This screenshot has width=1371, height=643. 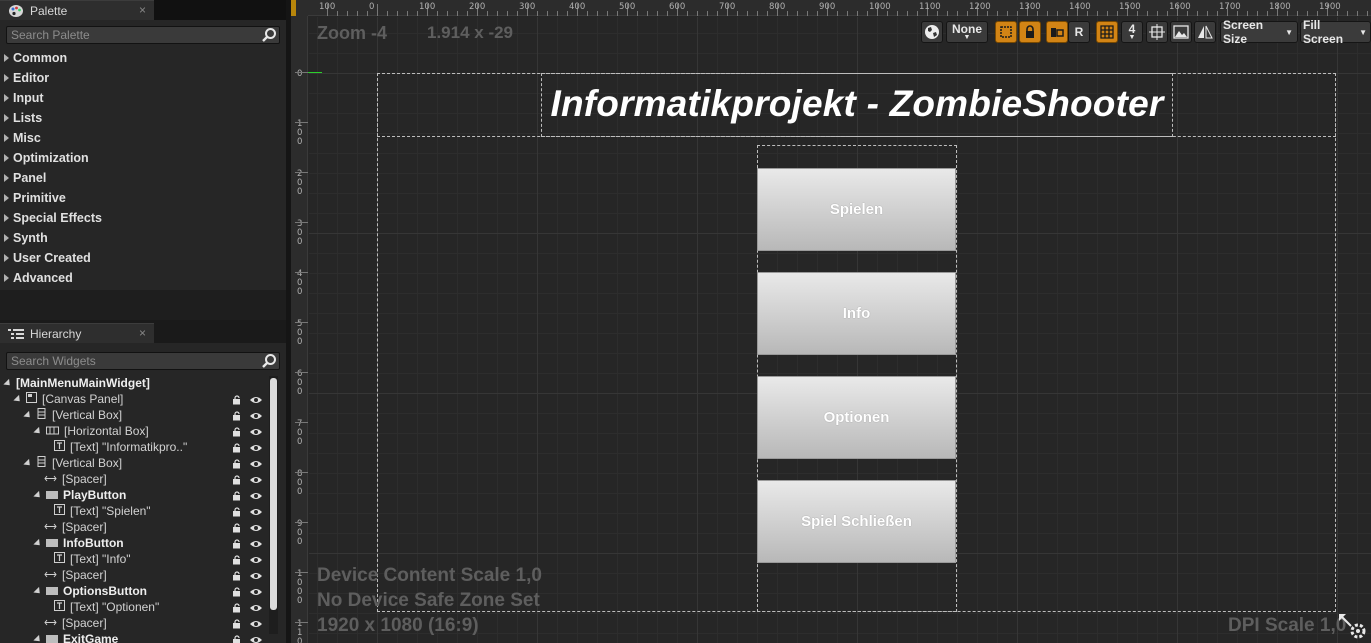 I want to click on hierarchy-row: ExitGame, so click(x=133, y=637).